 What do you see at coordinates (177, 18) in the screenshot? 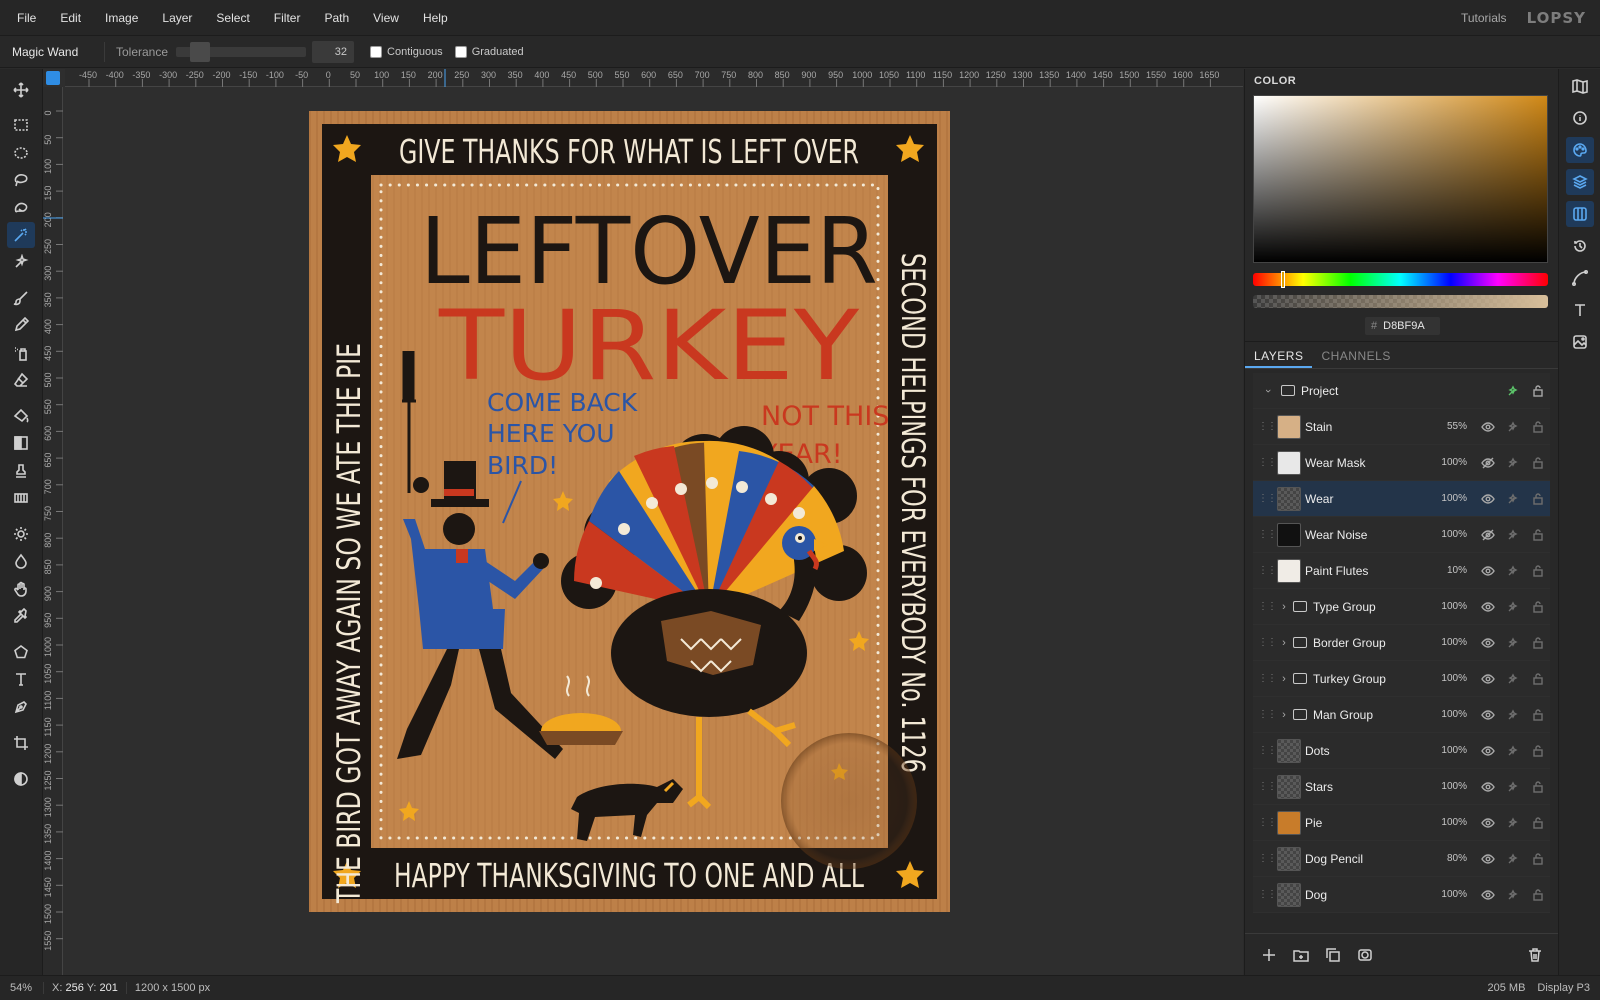
I see `menu-layer: Layer` at bounding box center [177, 18].